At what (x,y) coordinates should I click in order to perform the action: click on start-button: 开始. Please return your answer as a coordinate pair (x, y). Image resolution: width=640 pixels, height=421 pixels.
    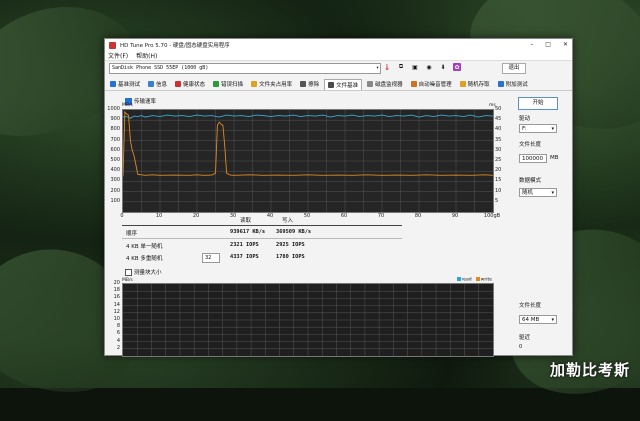
    Looking at the image, I should click on (538, 103).